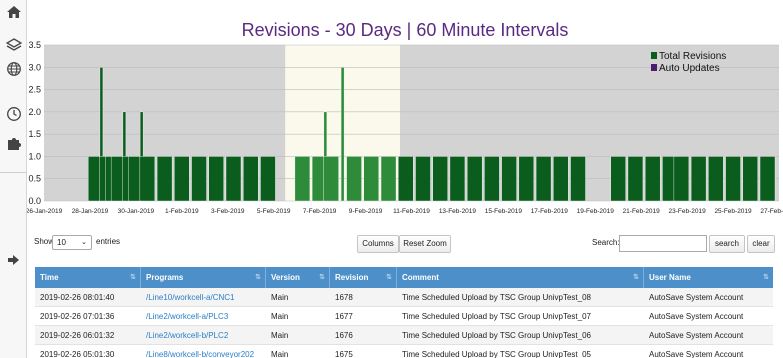 This screenshot has width=783, height=358. Describe the element at coordinates (72, 242) in the screenshot. I see `page-size-select: 10 ⌄` at that location.